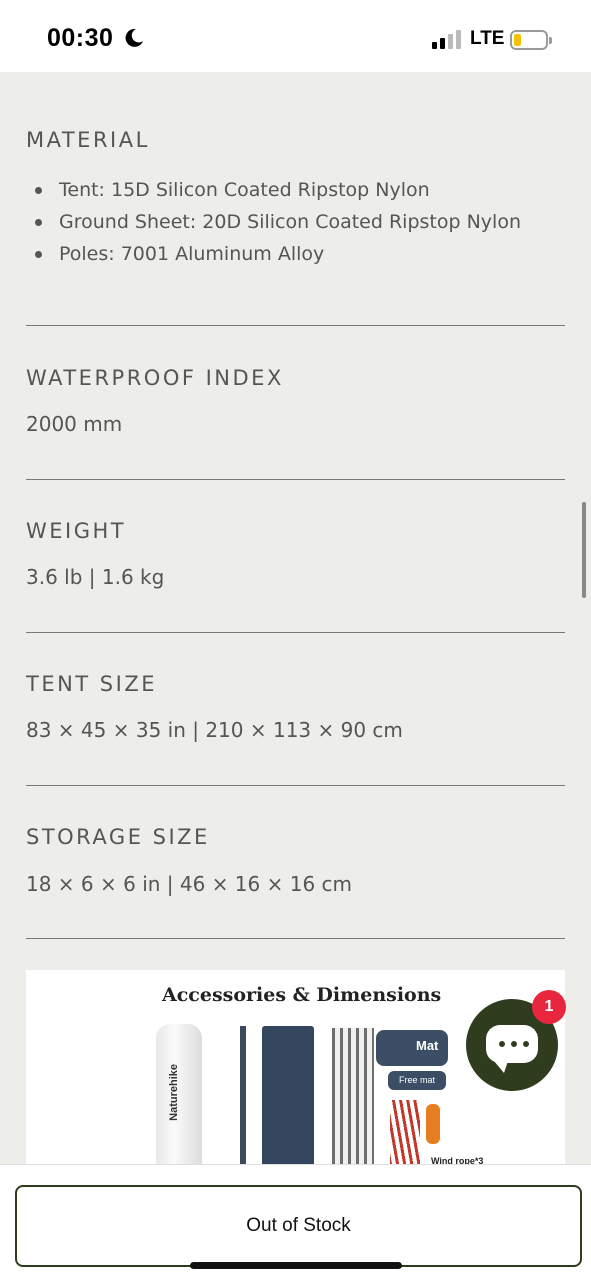  I want to click on status-bar: 00:30 LTE, so click(295, 36).